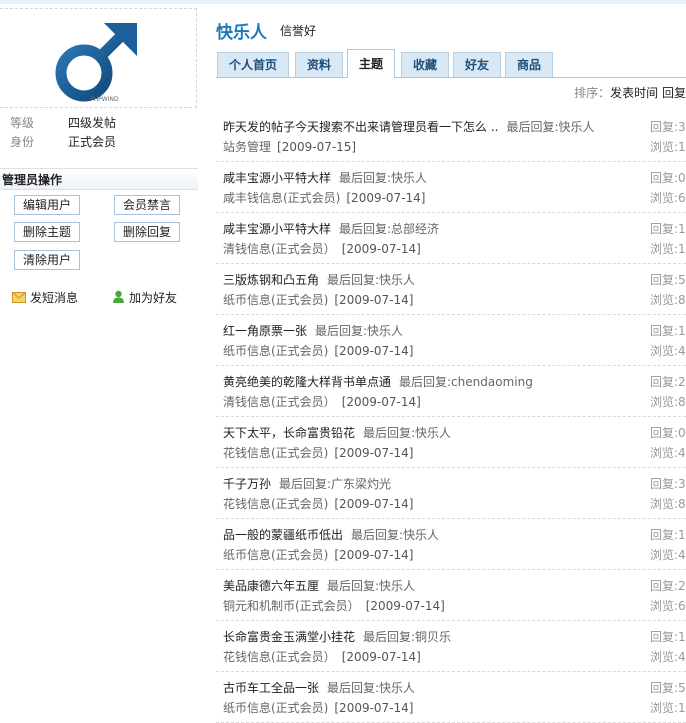 This screenshot has width=686, height=723. I want to click on sort-label: 排序：, so click(592, 93).